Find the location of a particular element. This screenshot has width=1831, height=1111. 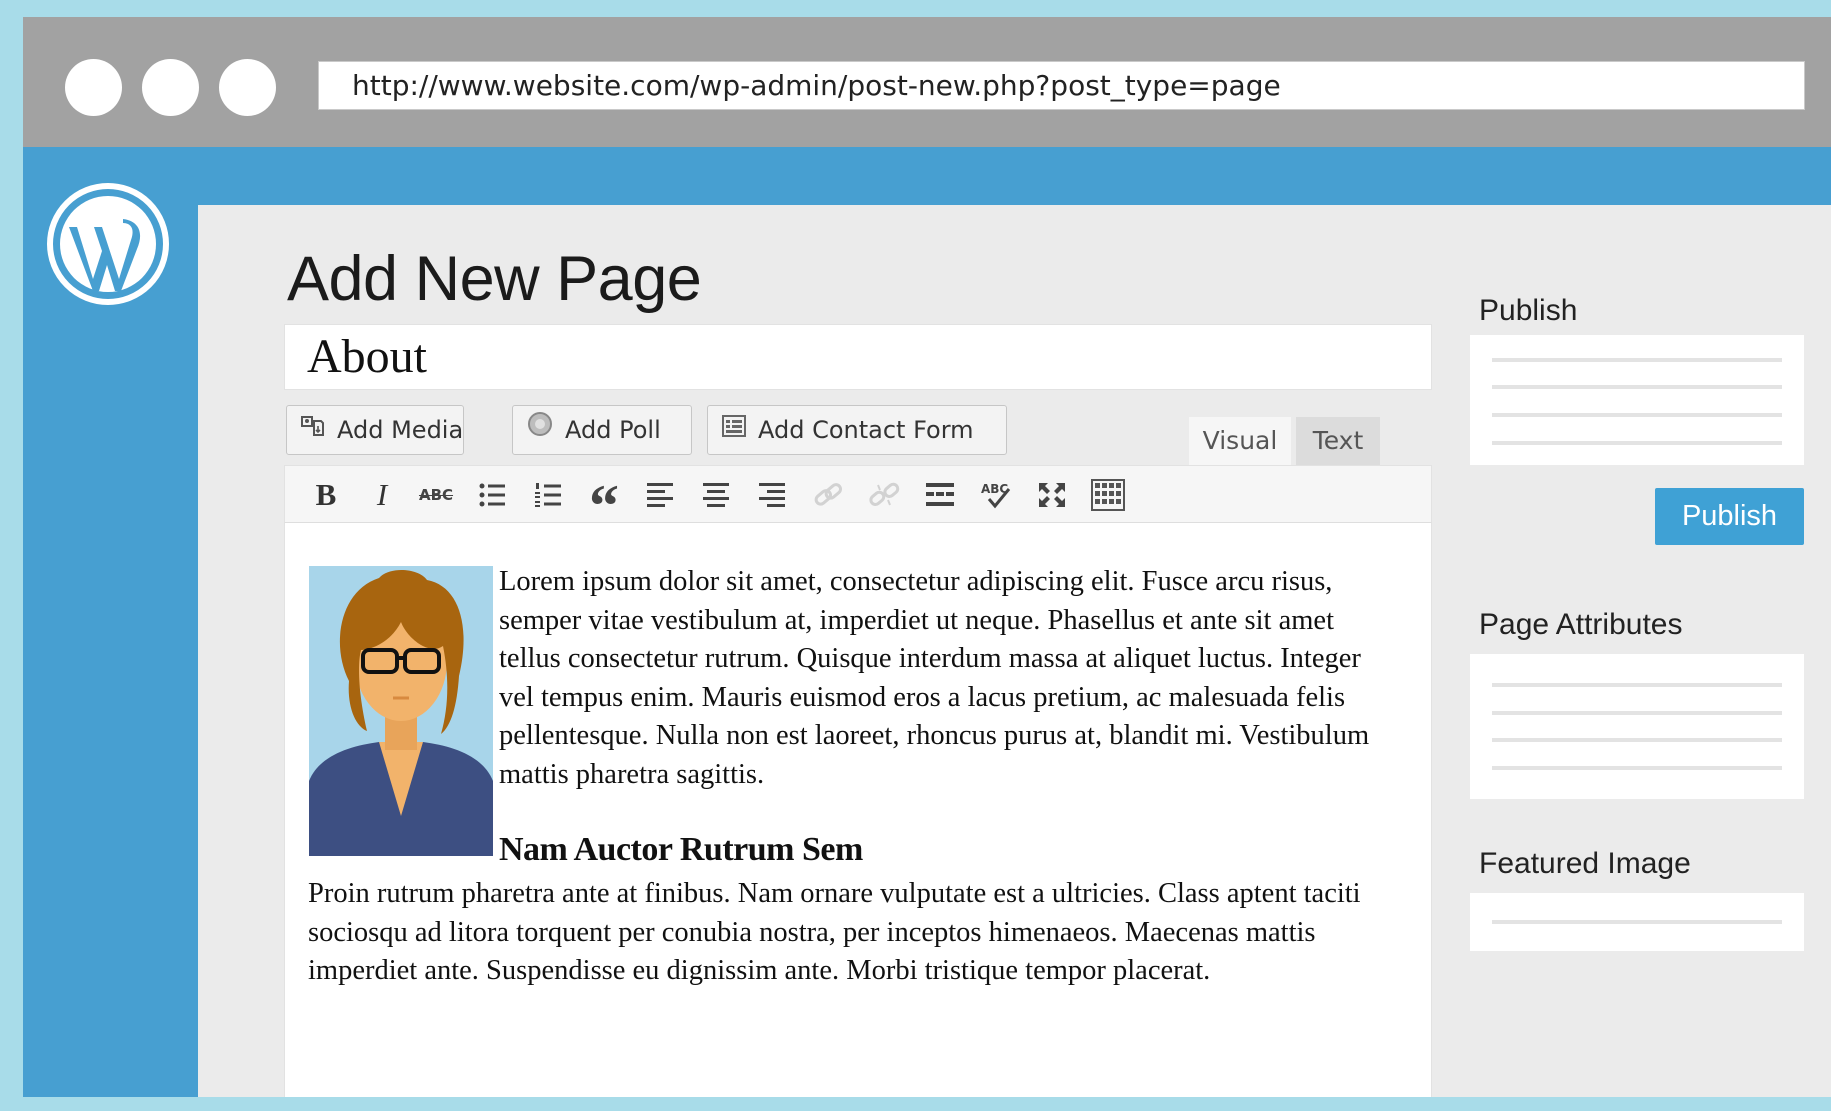

add-poll-button: Add Poll is located at coordinates (602, 430).